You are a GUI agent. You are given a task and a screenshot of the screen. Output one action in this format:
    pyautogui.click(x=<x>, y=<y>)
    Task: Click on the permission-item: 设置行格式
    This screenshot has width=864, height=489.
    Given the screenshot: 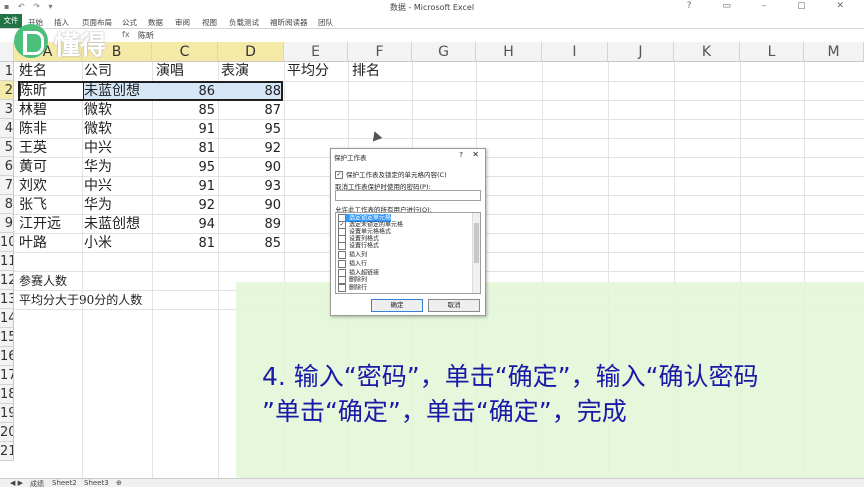 What is the action you would take?
    pyautogui.click(x=358, y=246)
    